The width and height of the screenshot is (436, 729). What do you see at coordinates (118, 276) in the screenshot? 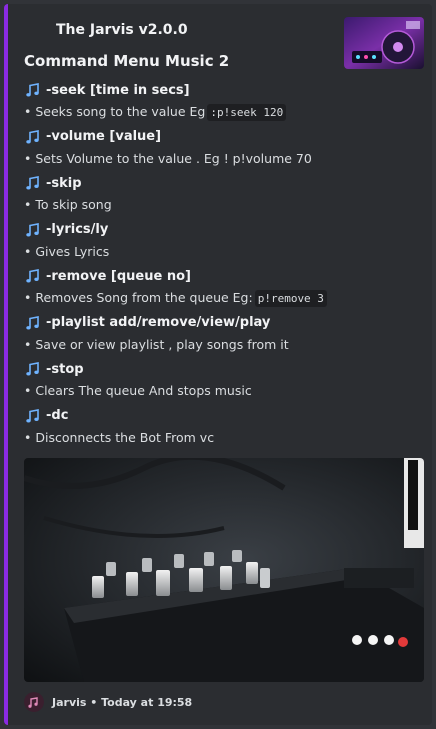
I see `command-name: -remove [queue no]` at bounding box center [118, 276].